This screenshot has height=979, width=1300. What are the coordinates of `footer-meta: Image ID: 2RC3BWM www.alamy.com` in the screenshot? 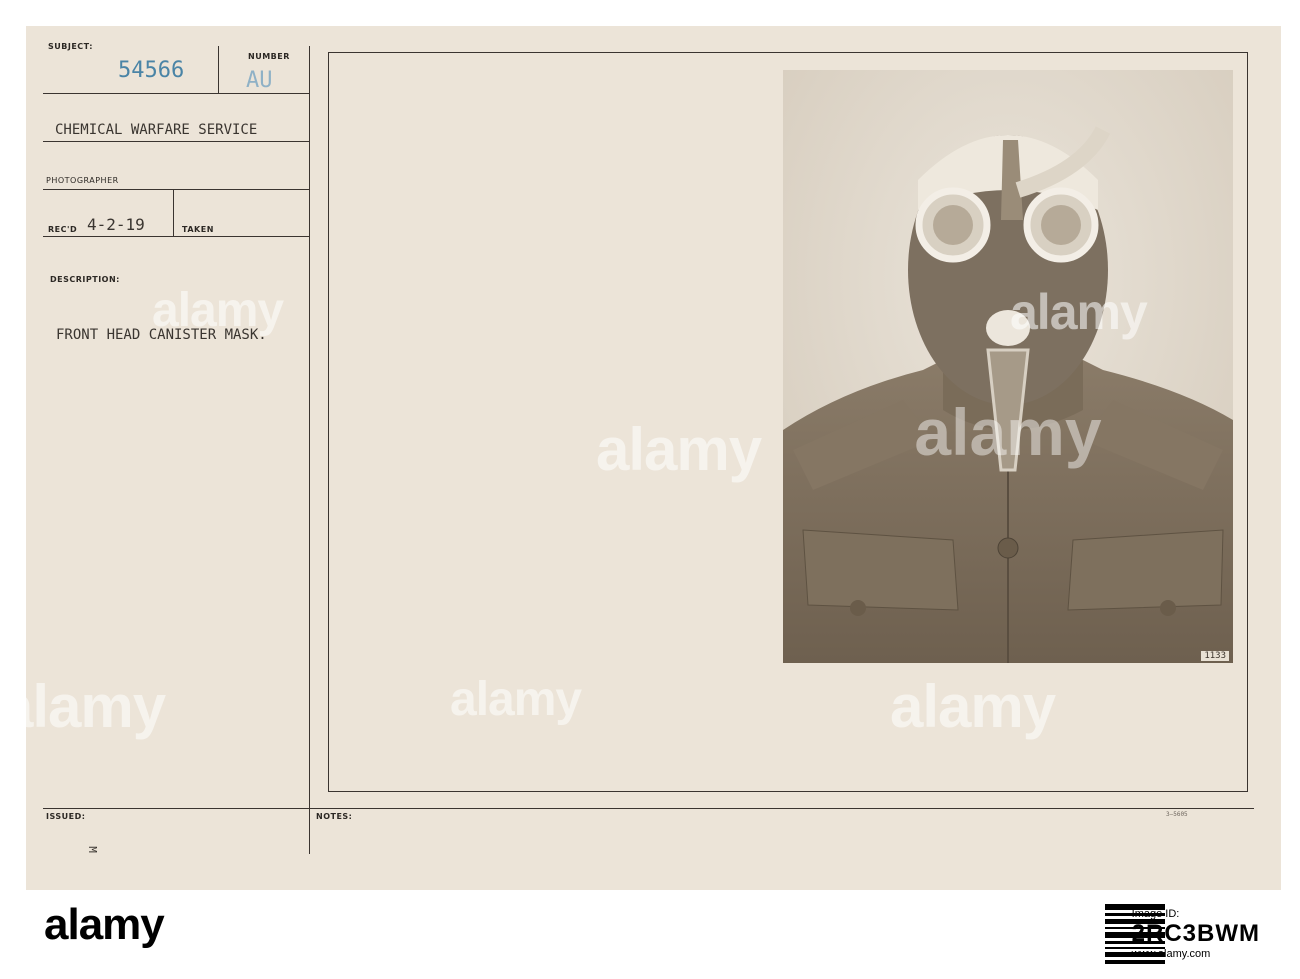 It's located at (1196, 934).